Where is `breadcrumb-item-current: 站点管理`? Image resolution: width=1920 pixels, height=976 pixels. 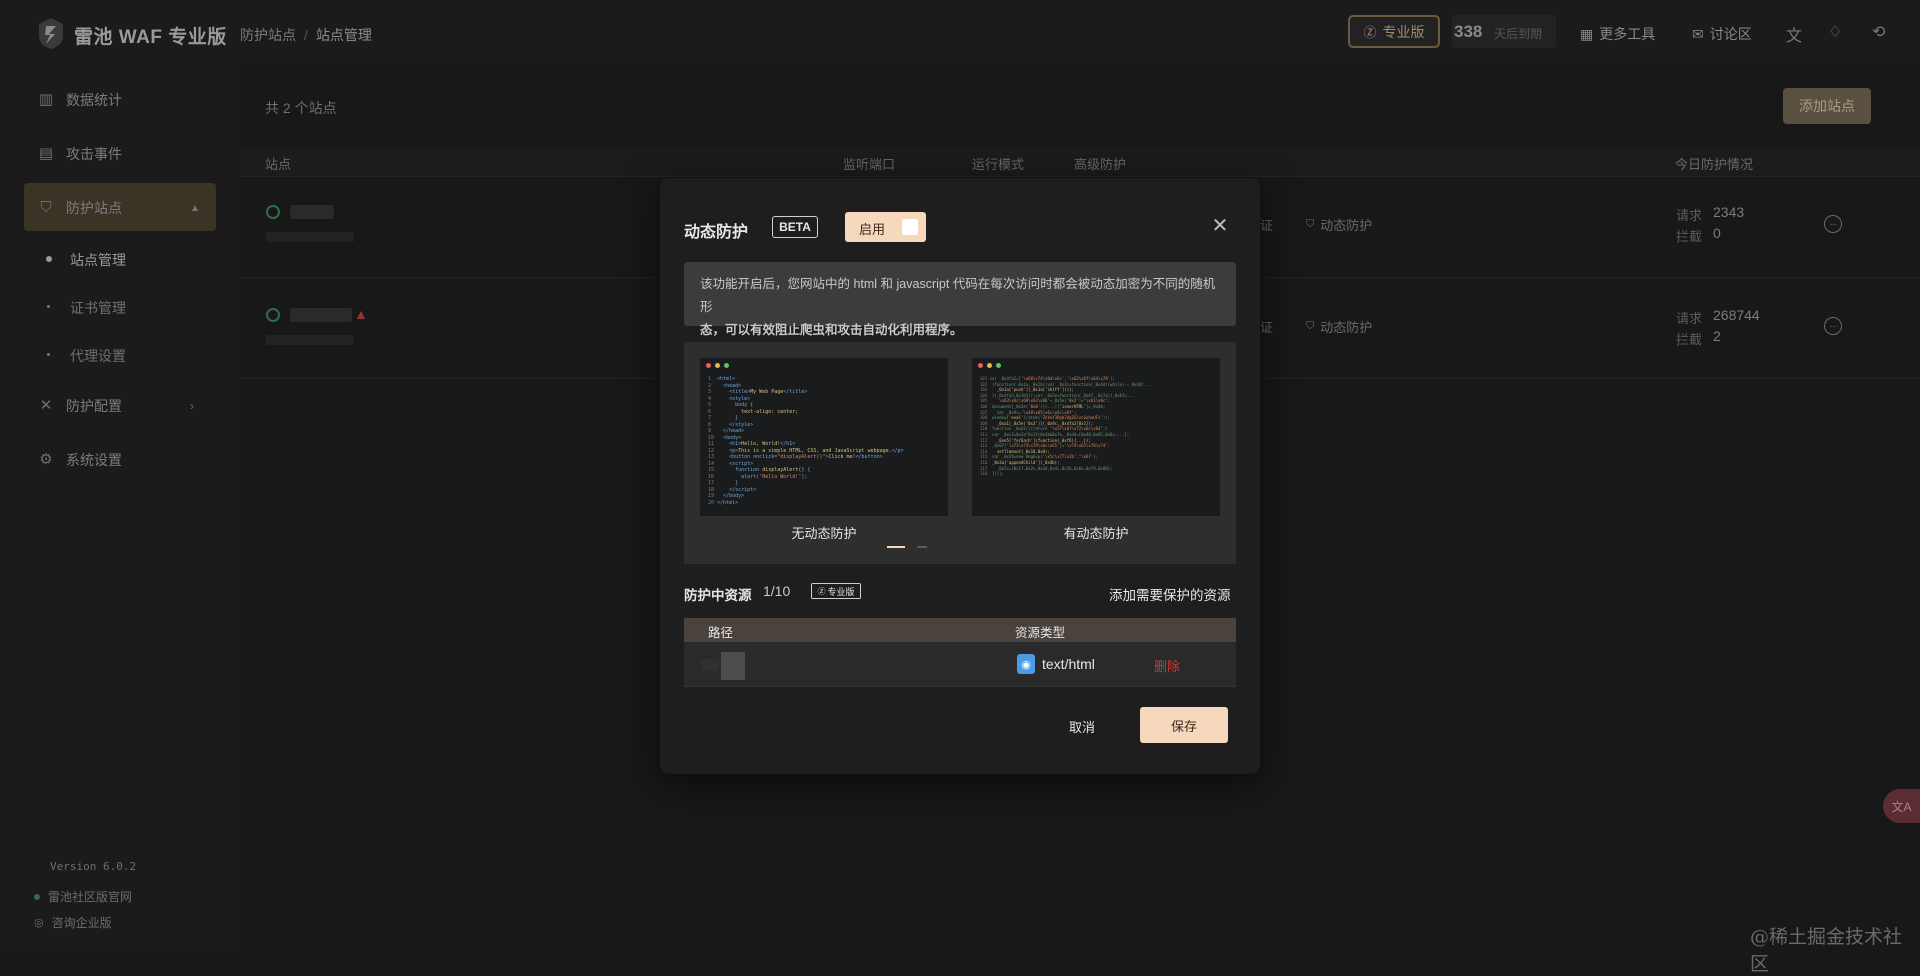 breadcrumb-item-current: 站点管理 is located at coordinates (343, 35).